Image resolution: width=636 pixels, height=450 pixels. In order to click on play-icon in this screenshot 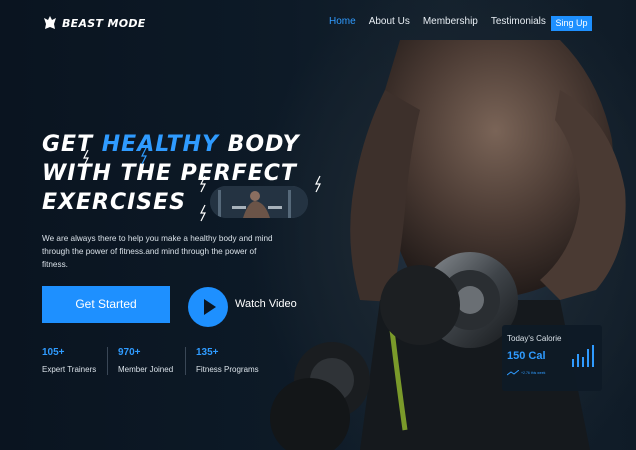, I will do `click(210, 307)`.